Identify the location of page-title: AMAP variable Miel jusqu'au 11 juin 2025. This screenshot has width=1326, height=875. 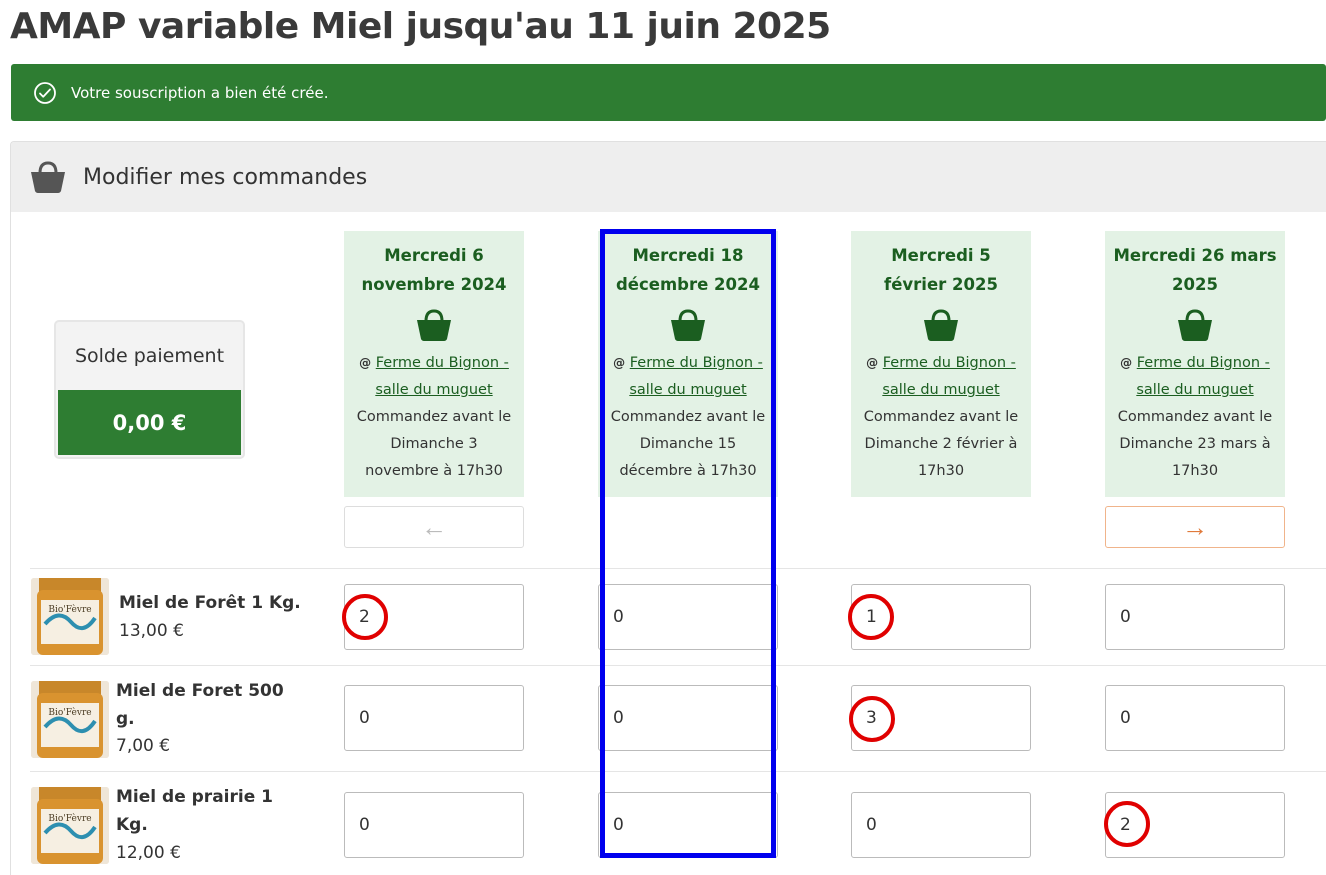
(420, 26).